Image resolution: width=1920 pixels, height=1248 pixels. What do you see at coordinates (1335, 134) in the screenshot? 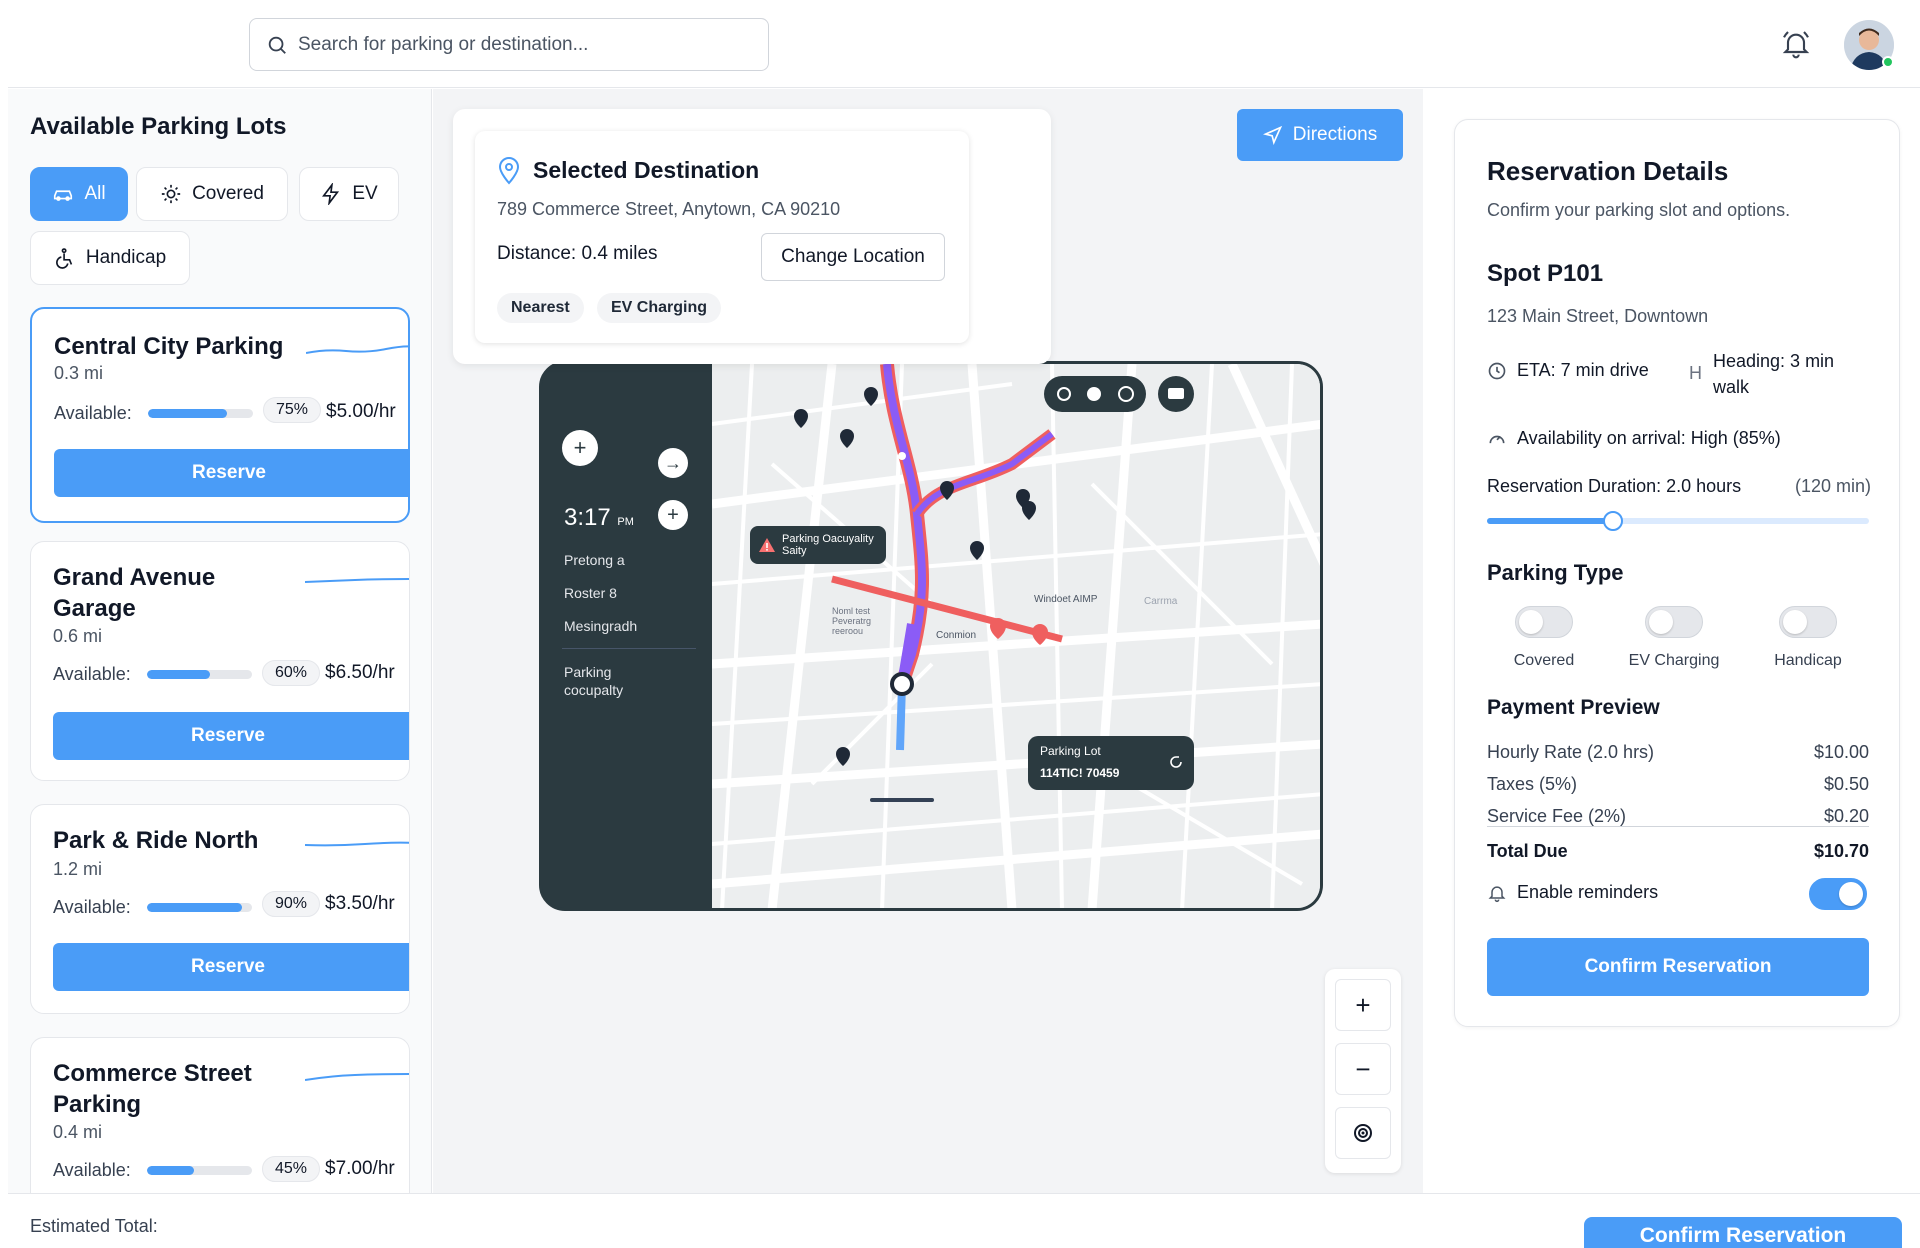
I see `directions-label: Directions` at bounding box center [1335, 134].